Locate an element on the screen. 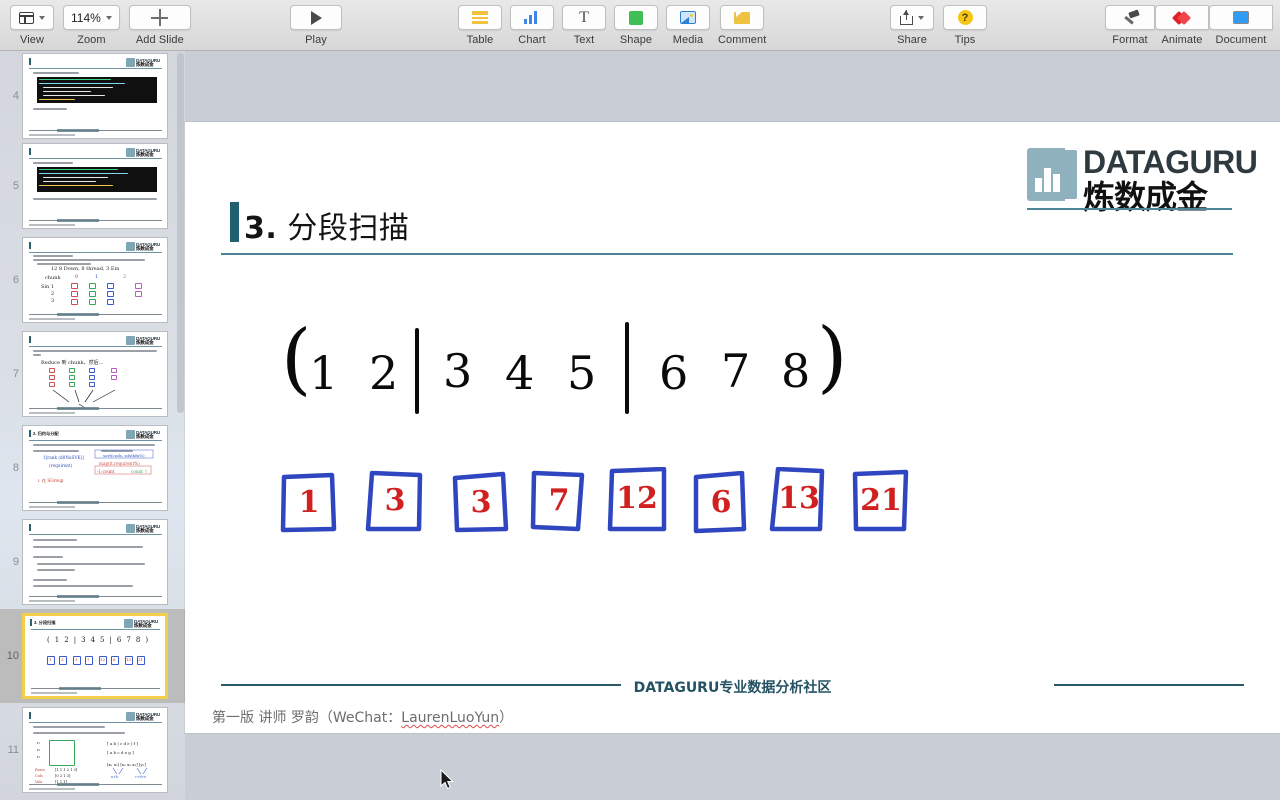 This screenshot has height=800, width=1280. scan-box-2: 3 is located at coordinates (395, 503).